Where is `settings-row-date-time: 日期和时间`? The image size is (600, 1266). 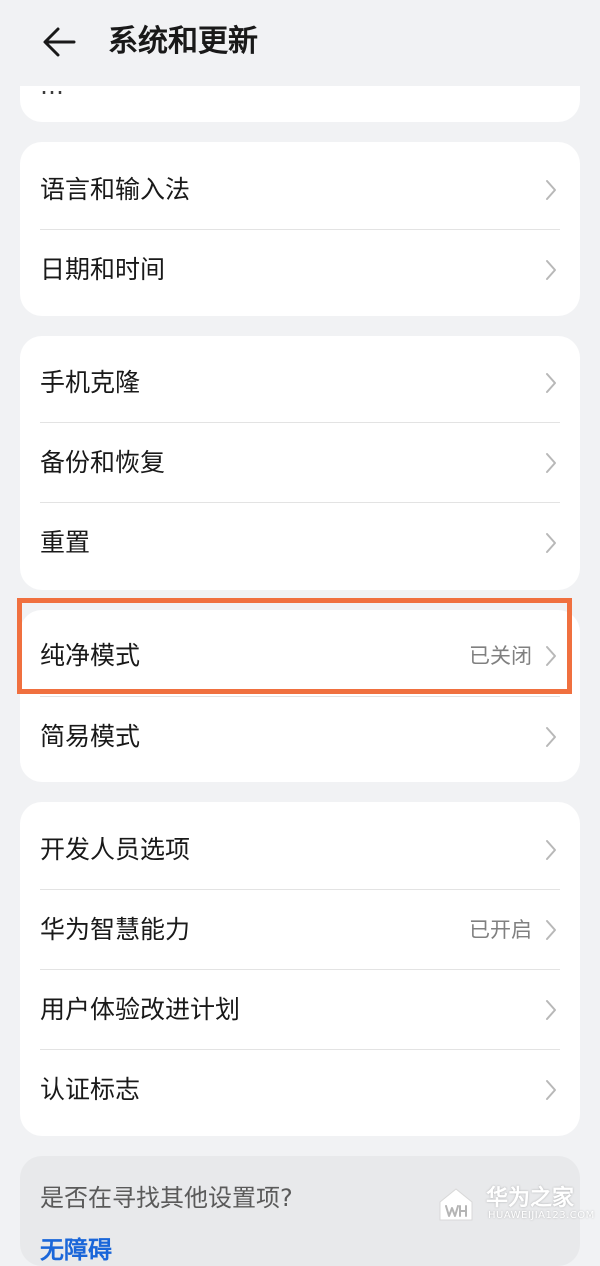 settings-row-date-time: 日期和时间 is located at coordinates (300, 270).